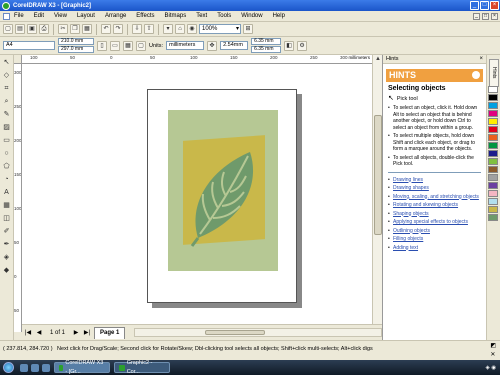  What do you see at coordinates (7, 206) in the screenshot?
I see `table-tool-icon: ▦` at bounding box center [7, 206].